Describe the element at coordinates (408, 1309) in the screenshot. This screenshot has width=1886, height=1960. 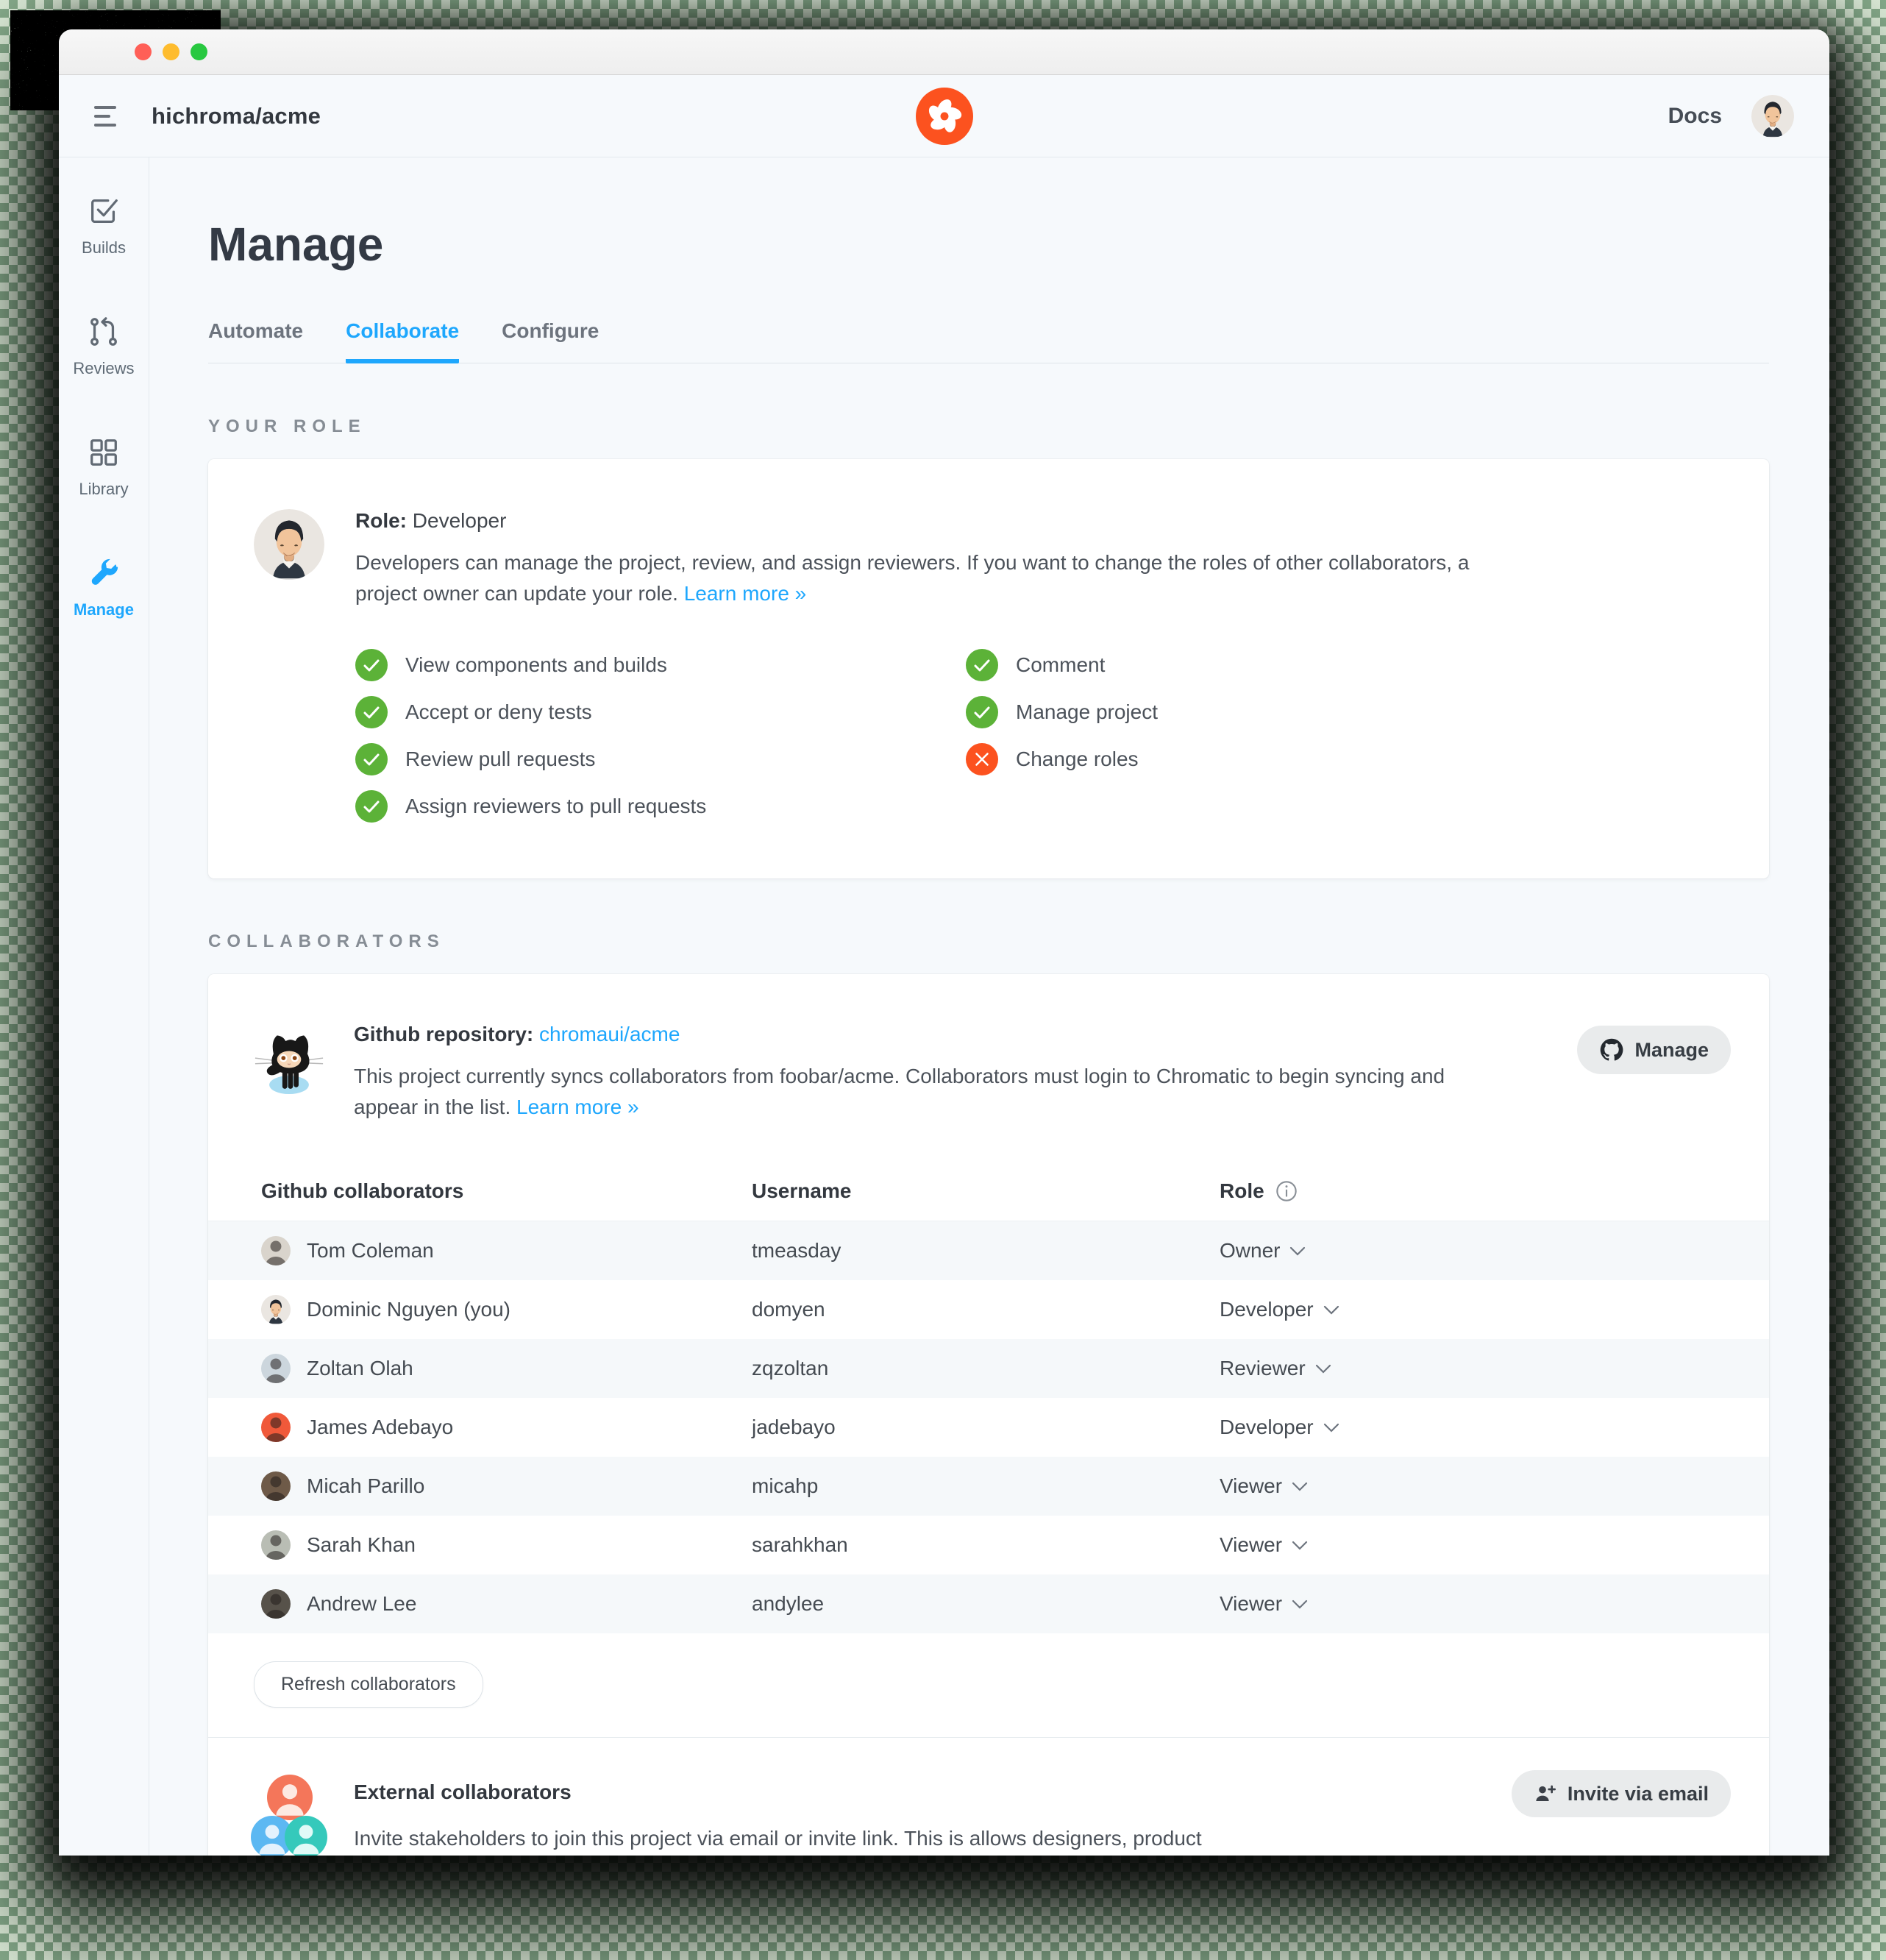
I see `collaborator-name: Dominic Nguyen (you)` at that location.